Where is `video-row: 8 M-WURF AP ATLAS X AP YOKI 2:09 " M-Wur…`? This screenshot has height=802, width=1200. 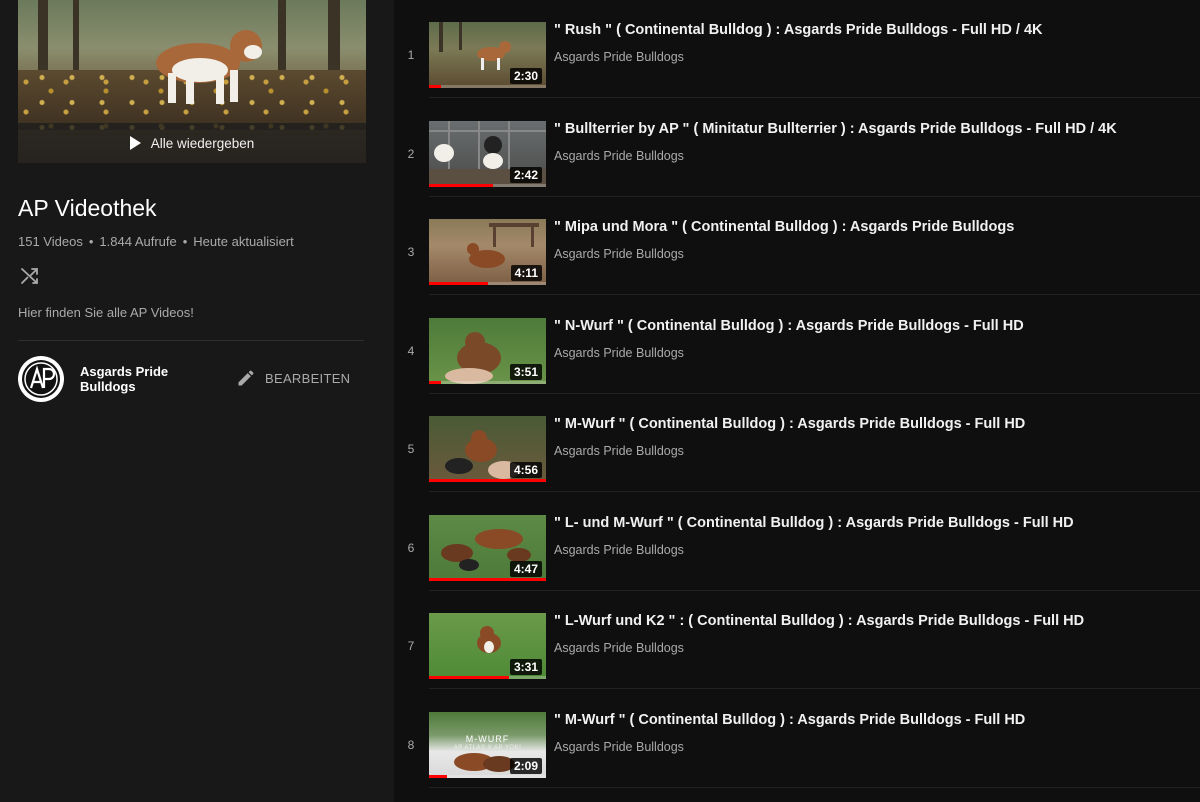
video-row: 8 M-WURF AP ATLAS X AP YOKI 2:09 " M-Wur… is located at coordinates (797, 739).